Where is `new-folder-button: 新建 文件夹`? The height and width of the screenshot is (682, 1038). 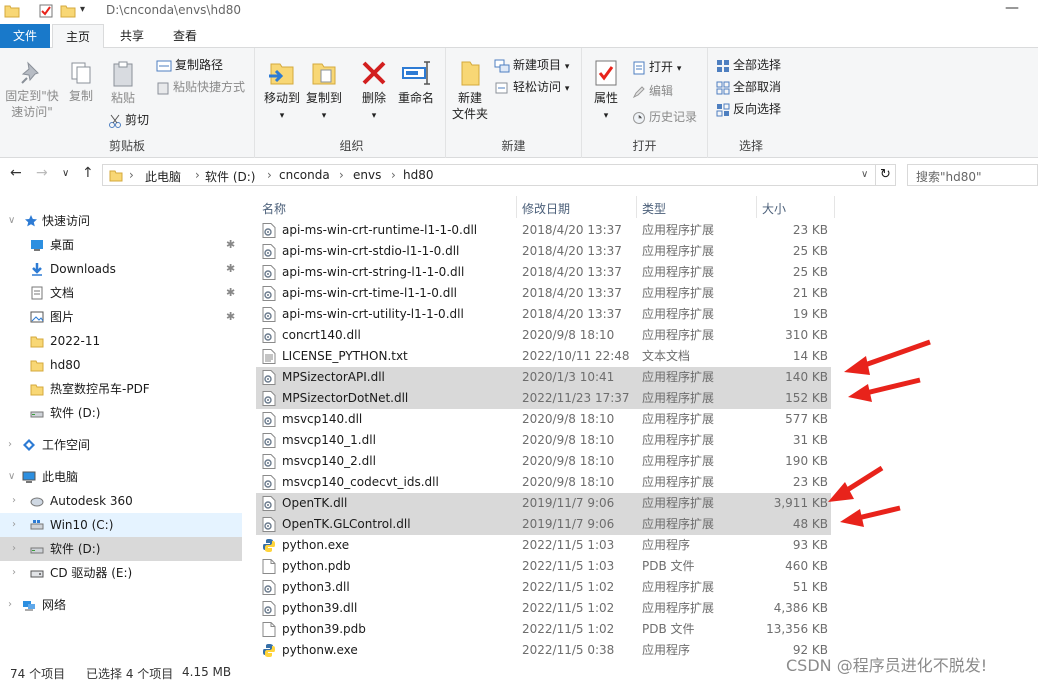 new-folder-button: 新建 文件夹 is located at coordinates (470, 90).